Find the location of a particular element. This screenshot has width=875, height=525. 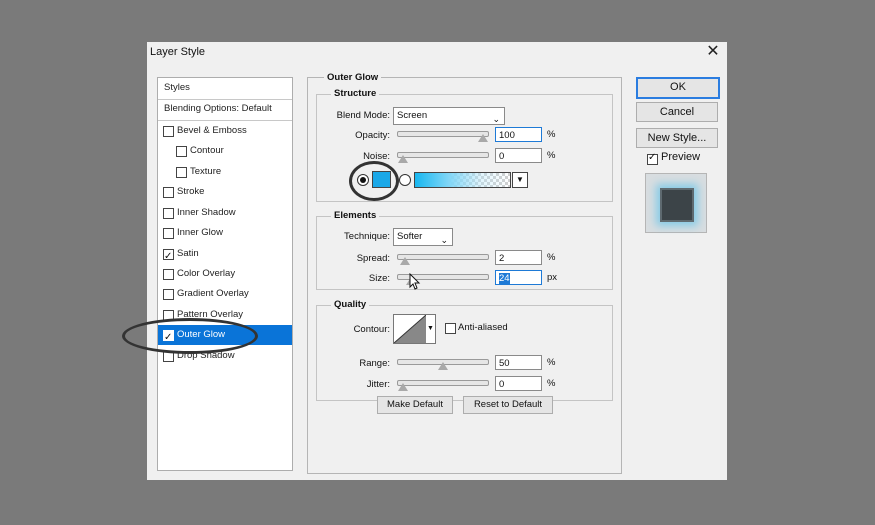

mouse-cursor-icon is located at coordinates (415, 281).